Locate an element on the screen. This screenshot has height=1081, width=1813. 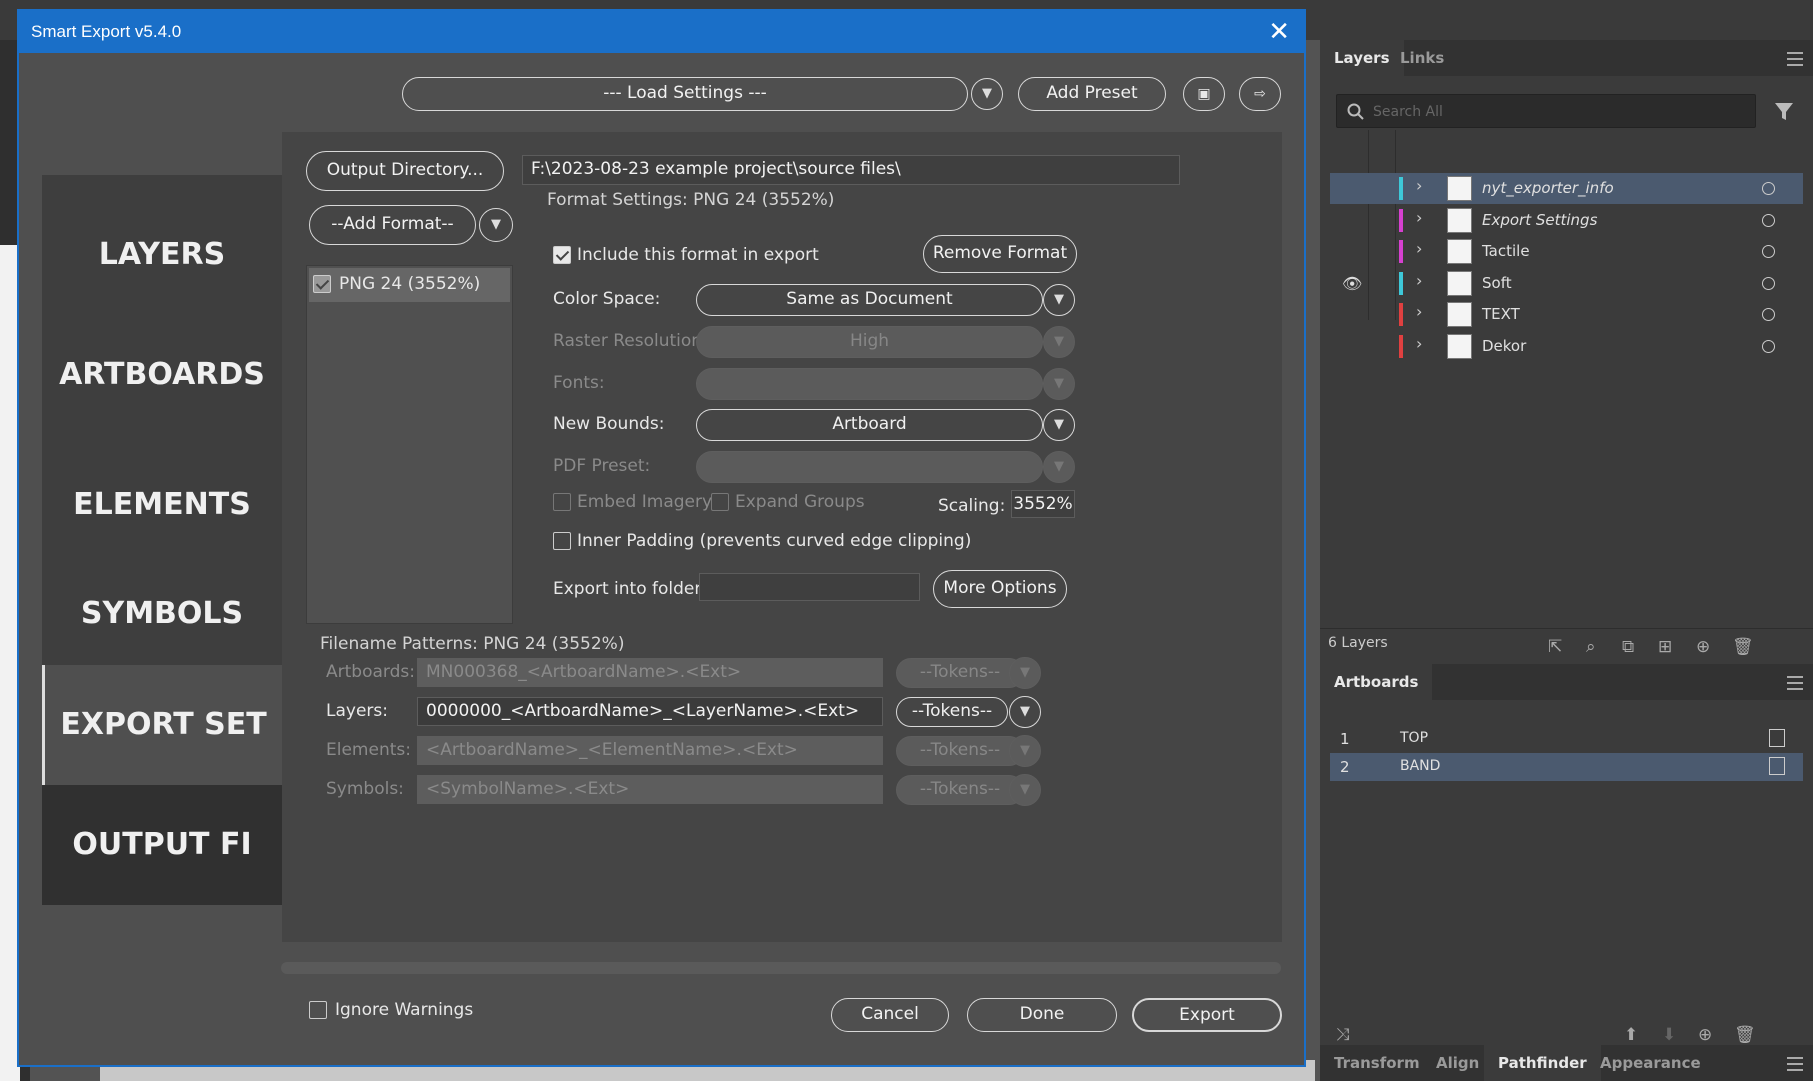
new-bounds-arrow-icon: ▼ is located at coordinates (1059, 425).